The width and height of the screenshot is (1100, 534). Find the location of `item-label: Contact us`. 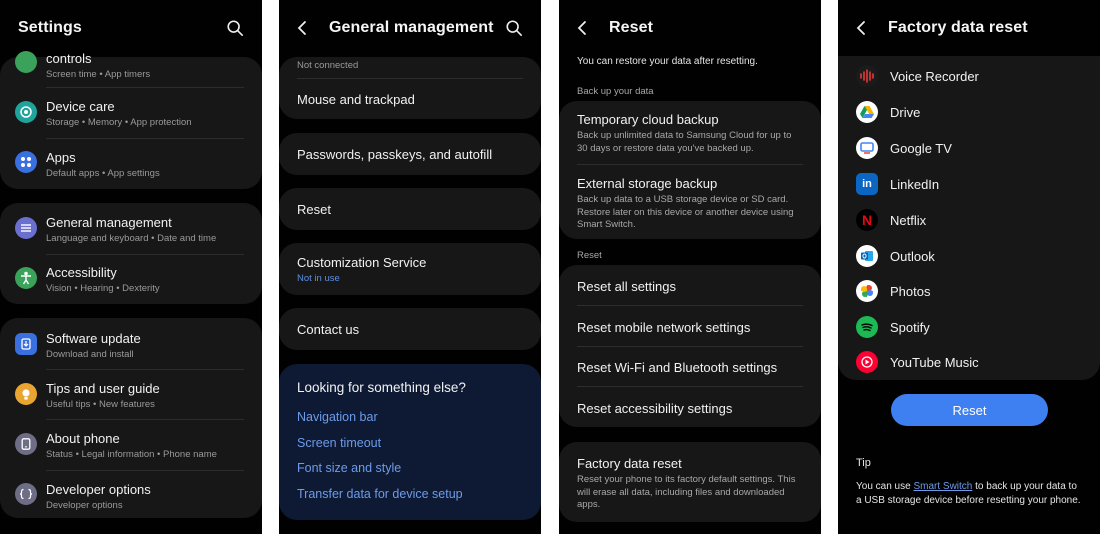

item-label: Contact us is located at coordinates (328, 329).